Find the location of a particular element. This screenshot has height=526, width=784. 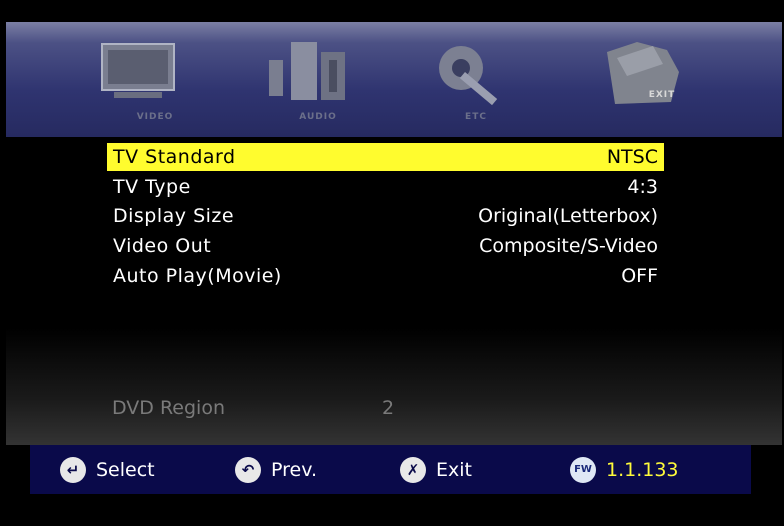

dvd-region-label: DVD Region is located at coordinates (169, 408).